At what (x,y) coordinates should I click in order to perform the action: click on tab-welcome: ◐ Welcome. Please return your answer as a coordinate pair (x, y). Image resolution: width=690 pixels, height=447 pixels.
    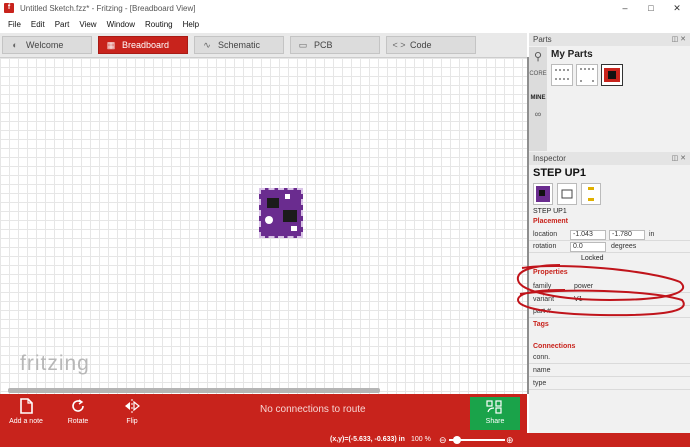
    Looking at the image, I should click on (47, 45).